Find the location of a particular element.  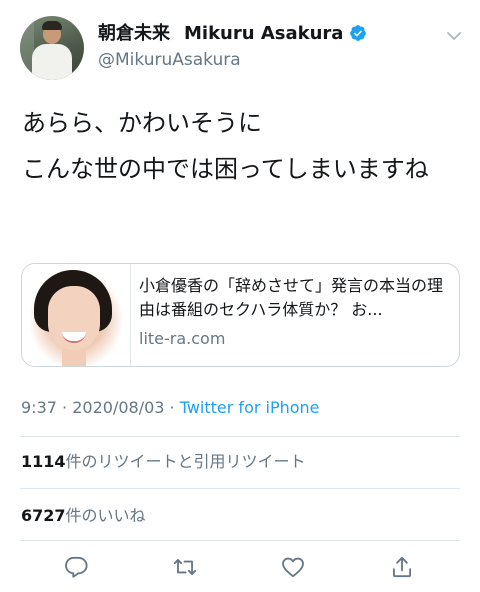

tweet-text: あらら、かわいそうに こんな世の中では困ってしまいますね is located at coordinates (242, 154).